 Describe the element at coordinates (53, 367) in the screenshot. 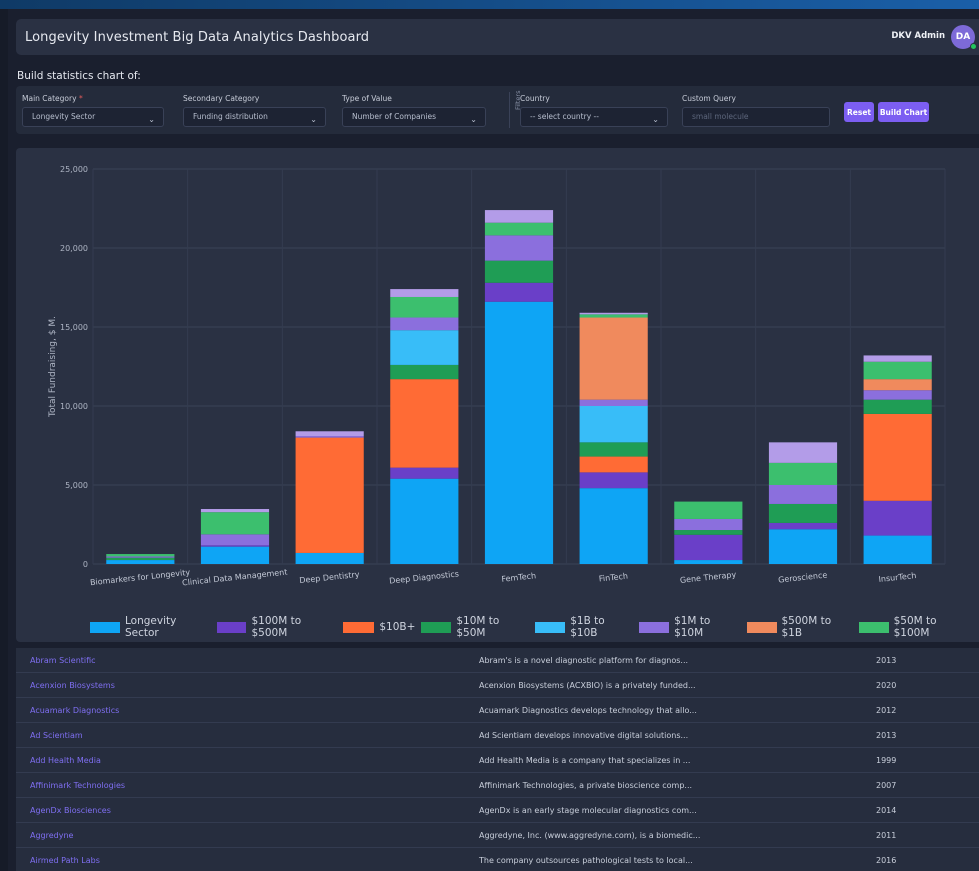

I see `y-axis-label: Total Fundraising, $ M.` at that location.